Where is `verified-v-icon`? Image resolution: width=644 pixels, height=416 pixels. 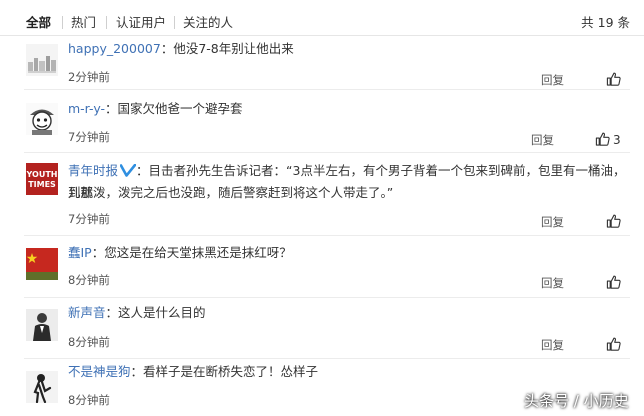
verified-v-icon is located at coordinates (128, 170).